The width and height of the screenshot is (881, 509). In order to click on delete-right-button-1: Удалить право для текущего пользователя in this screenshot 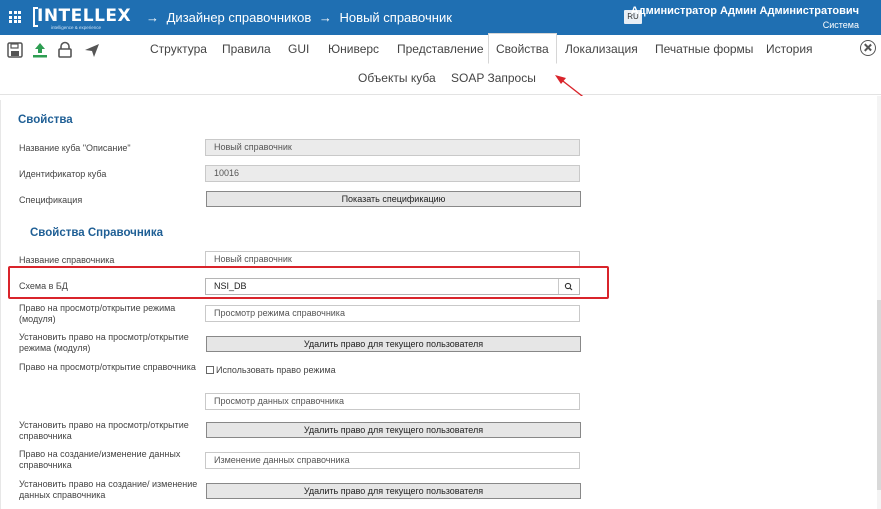, I will do `click(393, 344)`.